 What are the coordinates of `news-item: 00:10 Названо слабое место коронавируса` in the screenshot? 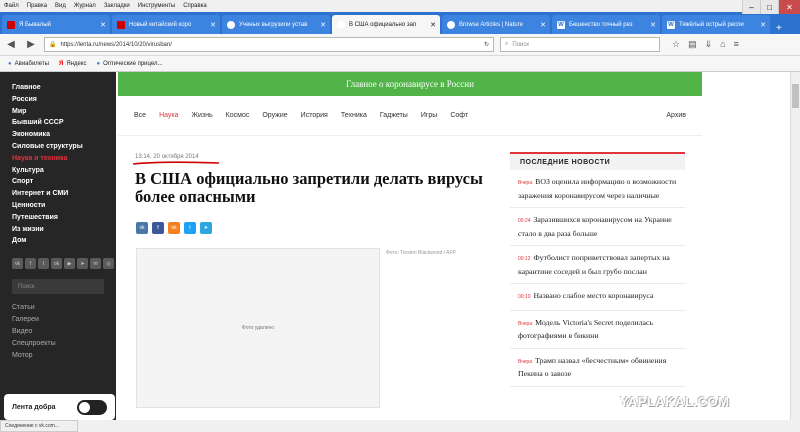 It's located at (597, 297).